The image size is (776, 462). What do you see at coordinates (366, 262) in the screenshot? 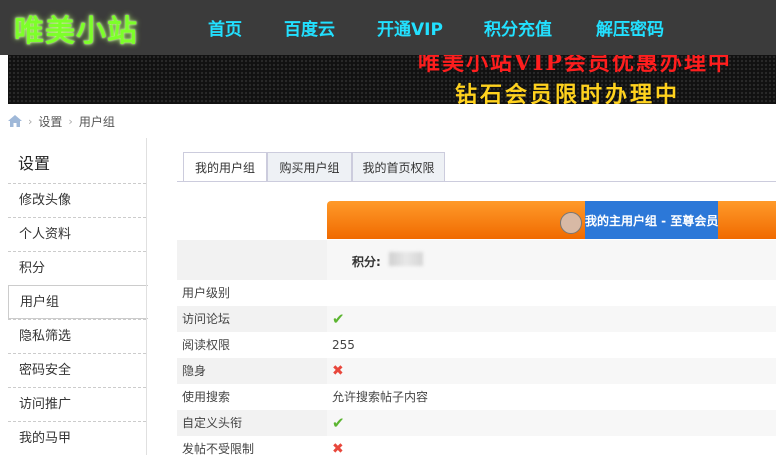
I see `score-label: 积分:` at bounding box center [366, 262].